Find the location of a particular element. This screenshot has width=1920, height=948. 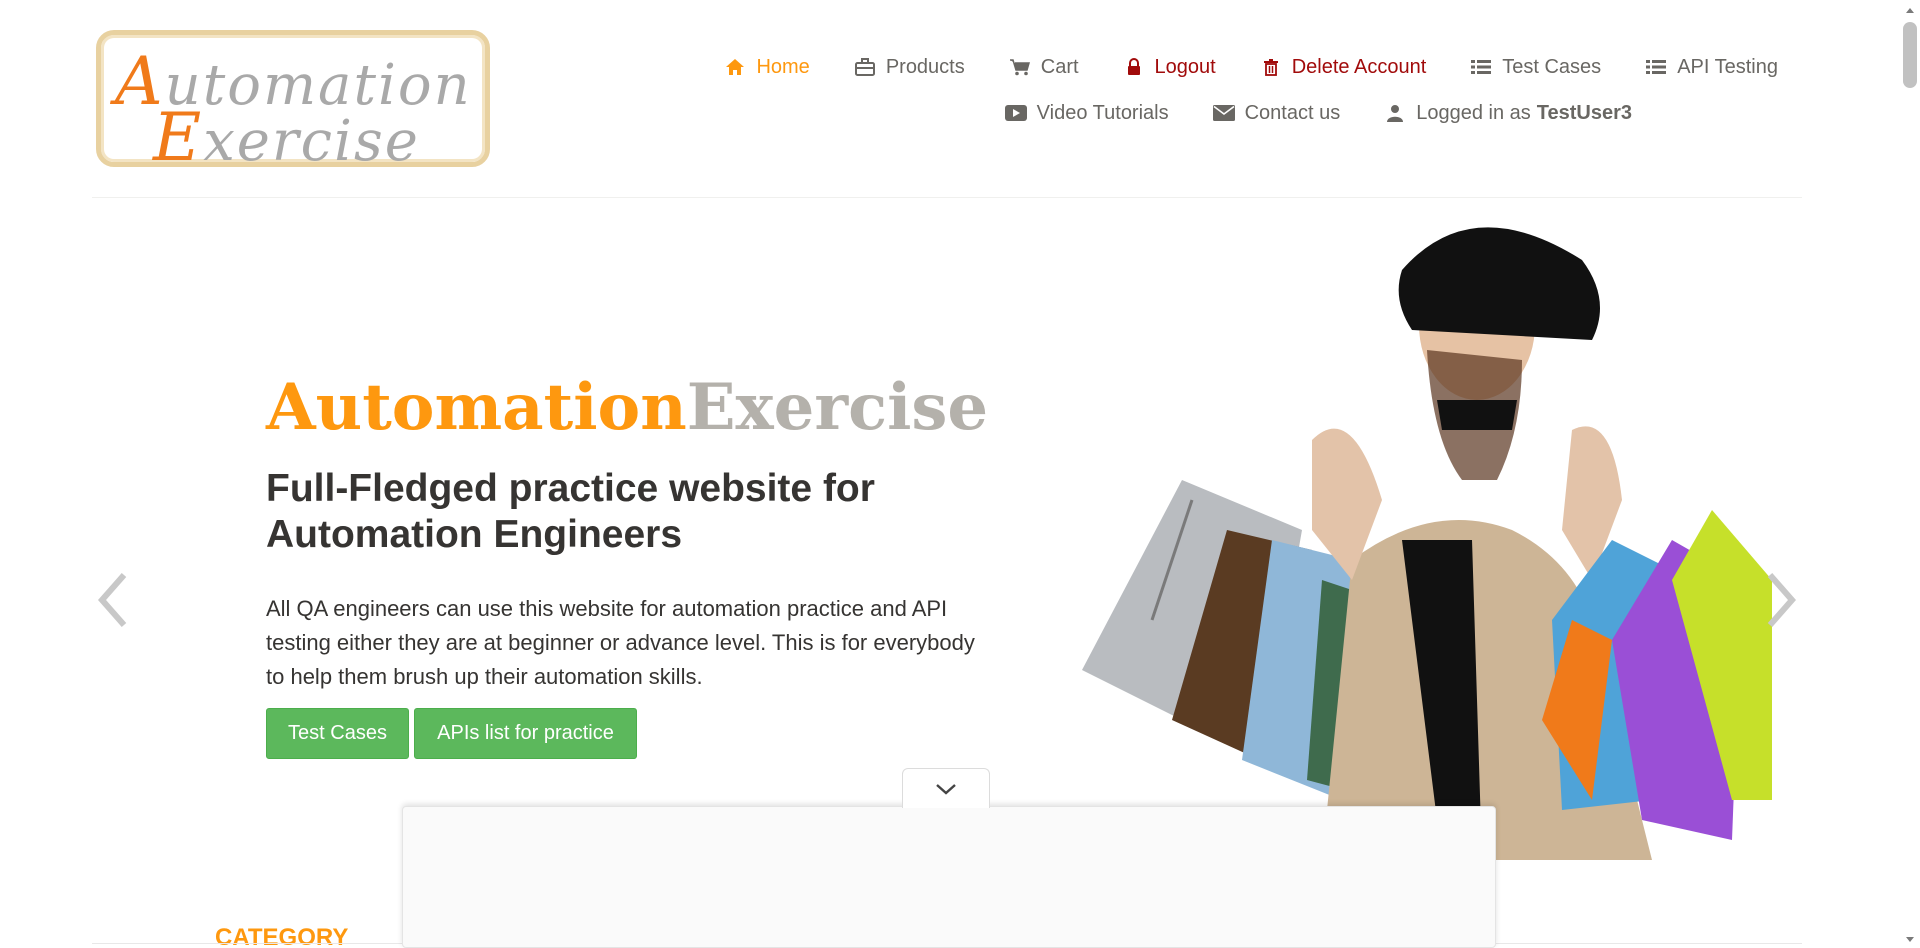

nav-video-tutorials-label: Video Tutorials is located at coordinates (1102, 112).